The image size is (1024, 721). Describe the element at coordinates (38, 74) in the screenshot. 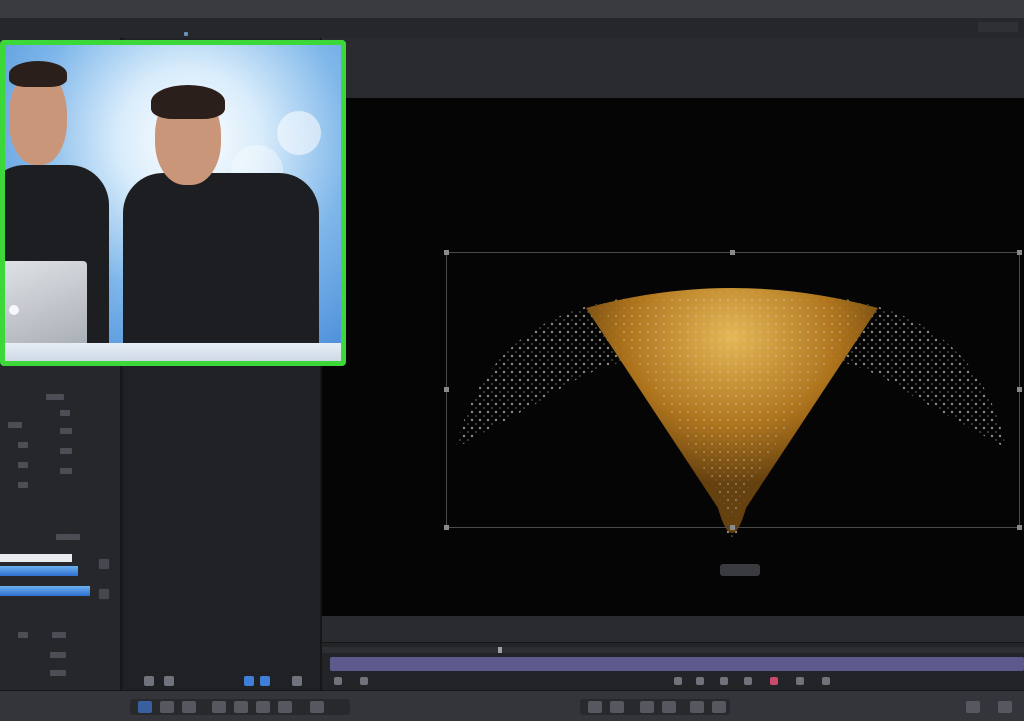

I see `presenter-left-hair` at that location.